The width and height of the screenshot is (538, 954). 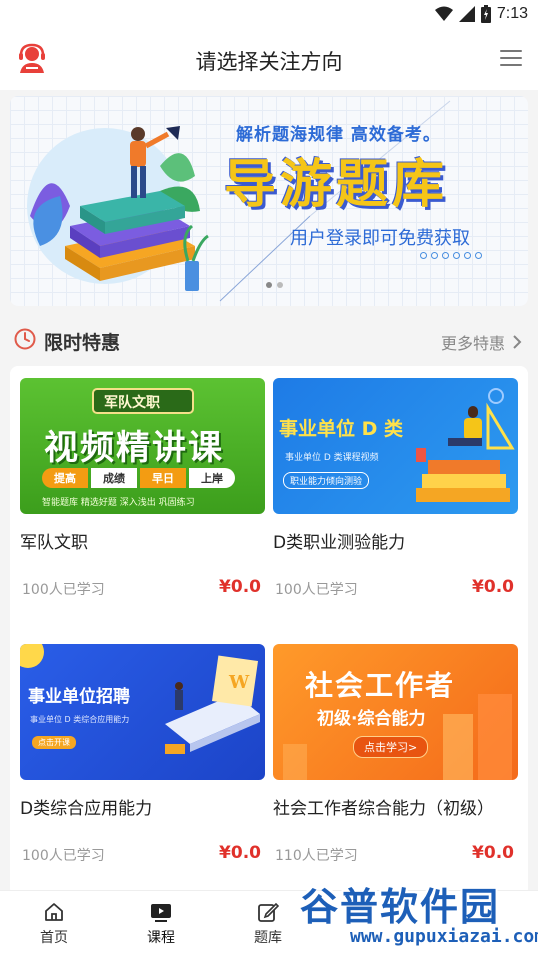 What do you see at coordinates (142, 540) in the screenshot?
I see `course-title: 军队文职` at bounding box center [142, 540].